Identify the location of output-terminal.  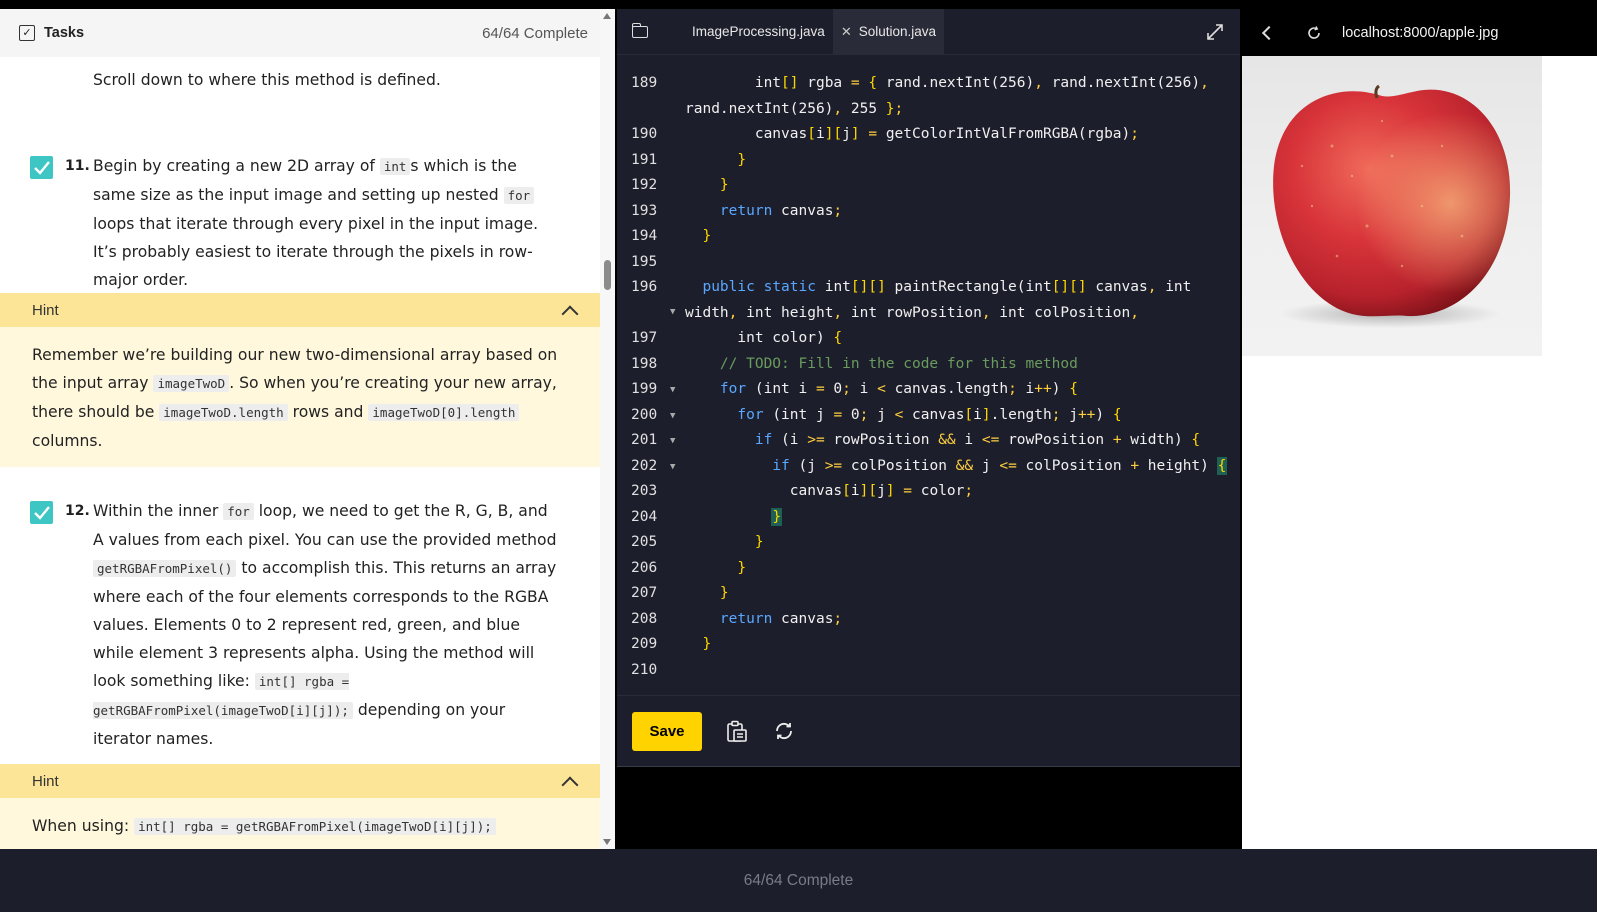
(928, 808).